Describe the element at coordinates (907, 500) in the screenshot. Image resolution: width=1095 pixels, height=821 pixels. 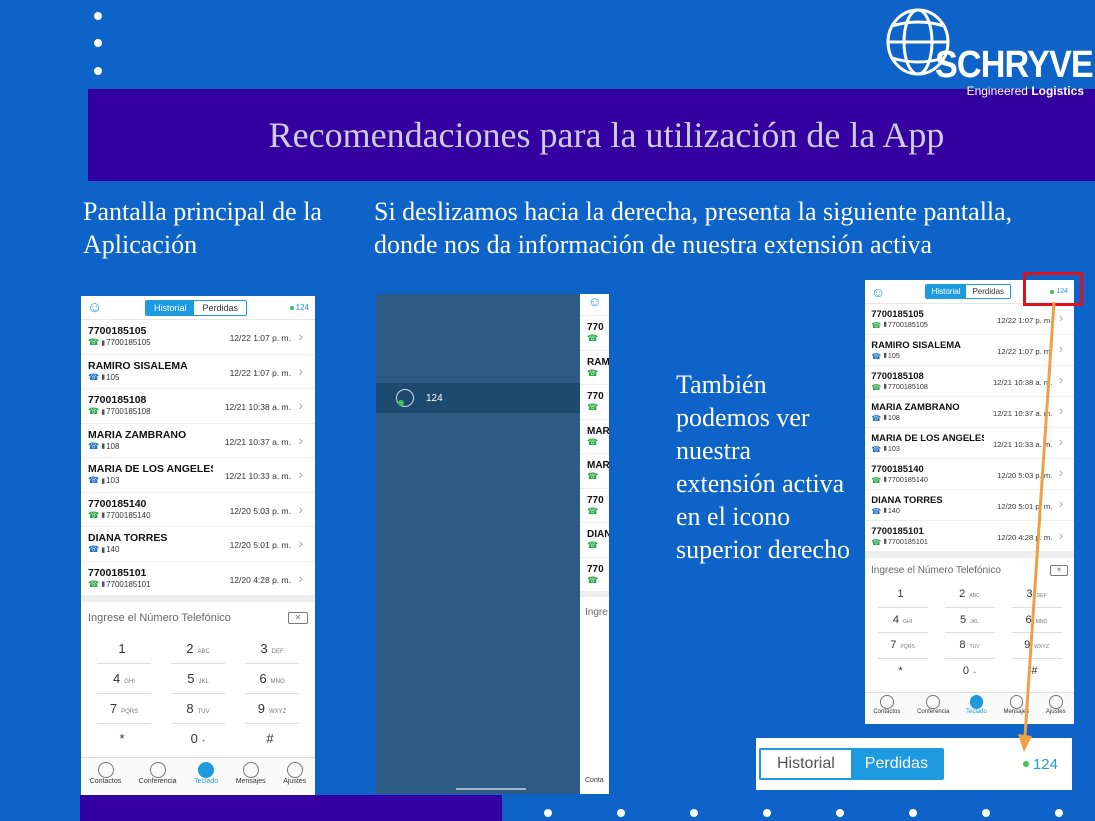
I see `caller-name: DIANA TORRES` at that location.